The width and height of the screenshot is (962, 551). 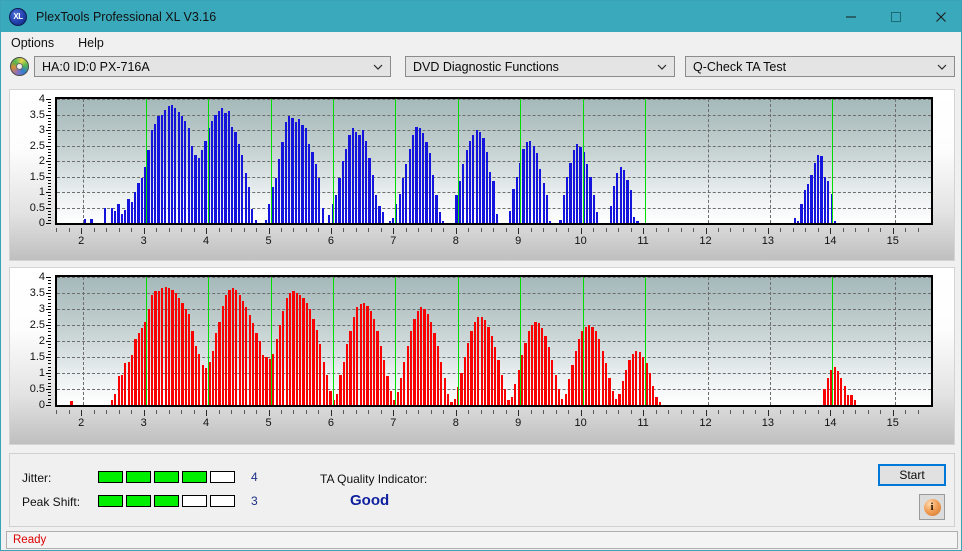 What do you see at coordinates (41, 309) in the screenshot?
I see `y-axis-tick-label: 3` at bounding box center [41, 309].